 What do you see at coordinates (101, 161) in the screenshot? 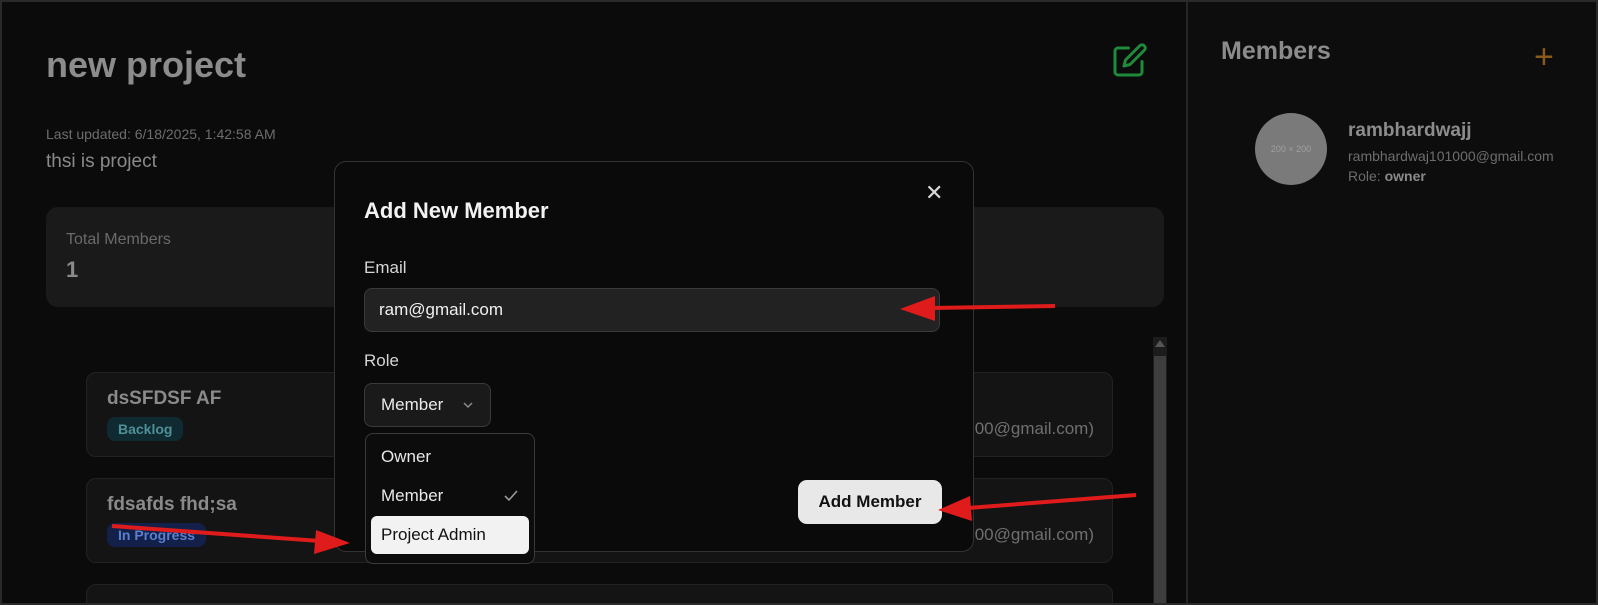
I see `project-description: thsi is project` at bounding box center [101, 161].